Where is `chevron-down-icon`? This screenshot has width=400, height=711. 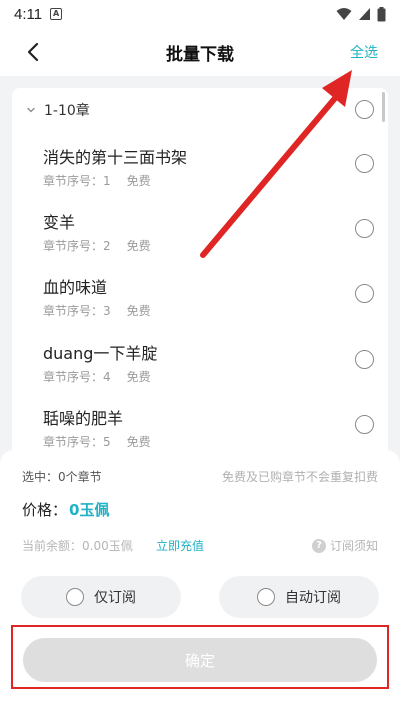 chevron-down-icon is located at coordinates (31, 110).